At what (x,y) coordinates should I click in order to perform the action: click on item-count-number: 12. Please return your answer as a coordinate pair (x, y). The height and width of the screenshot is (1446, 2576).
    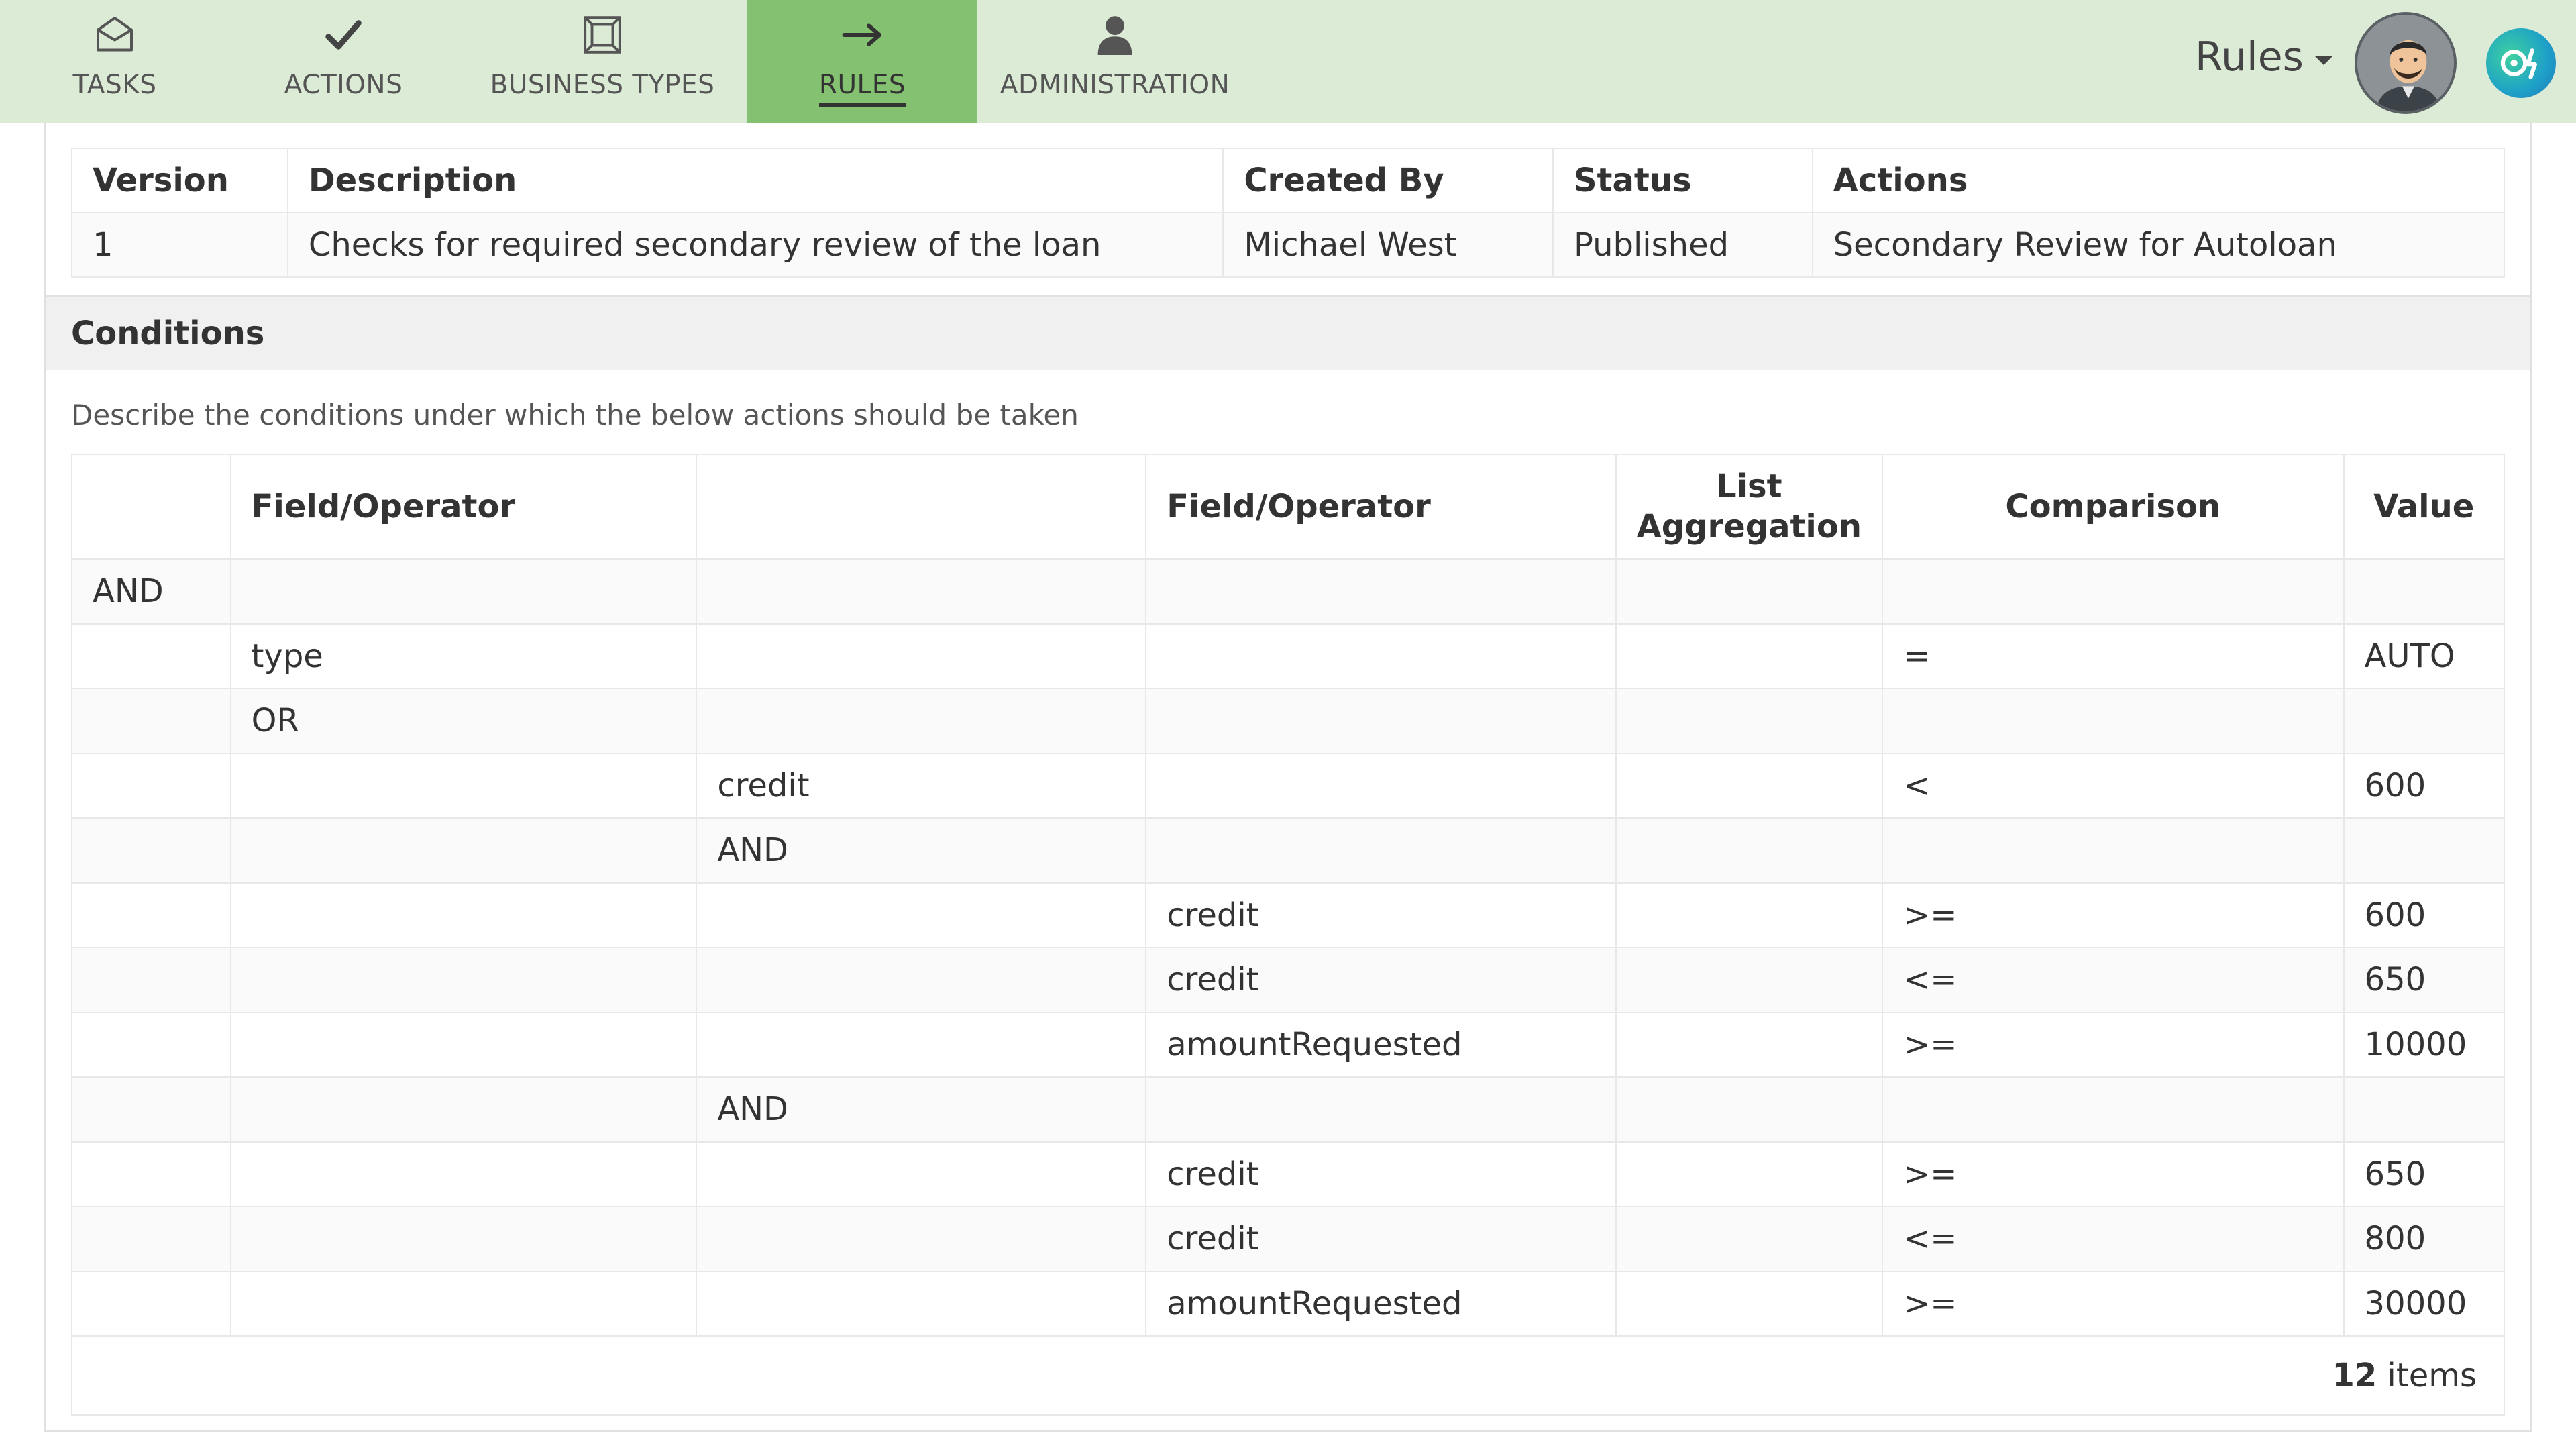
    Looking at the image, I should click on (2354, 1375).